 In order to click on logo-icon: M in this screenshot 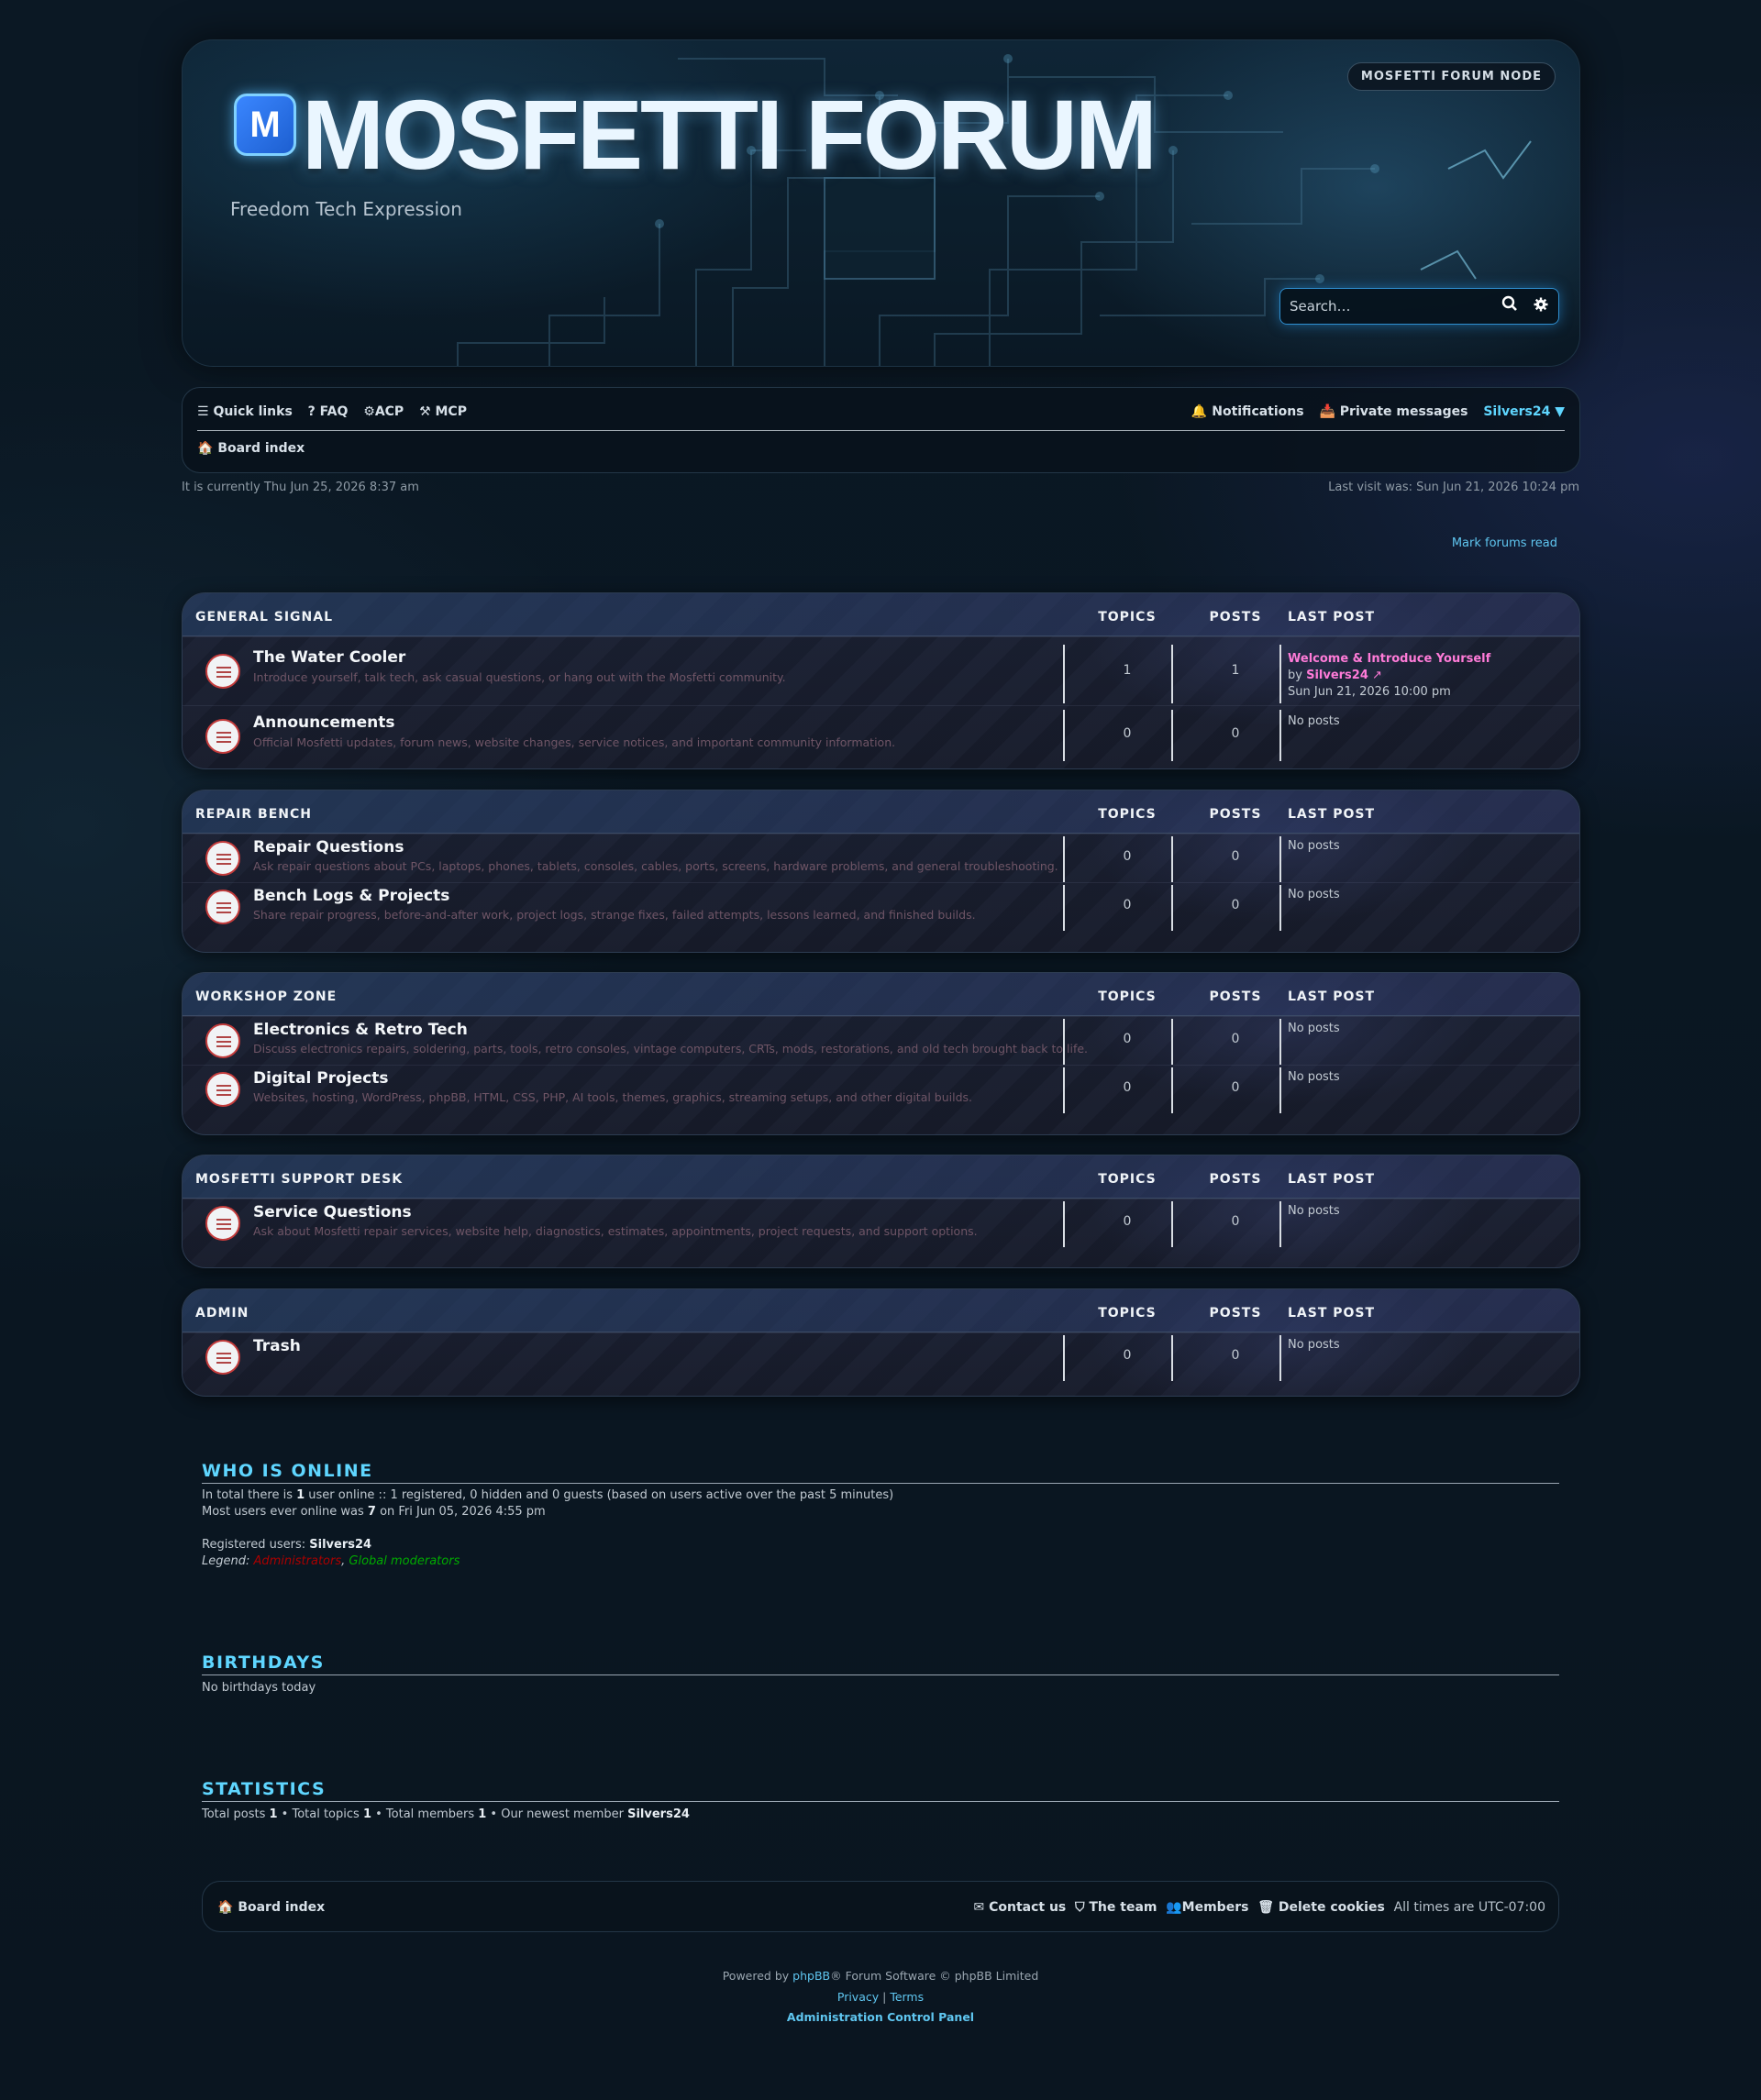, I will do `click(265, 125)`.